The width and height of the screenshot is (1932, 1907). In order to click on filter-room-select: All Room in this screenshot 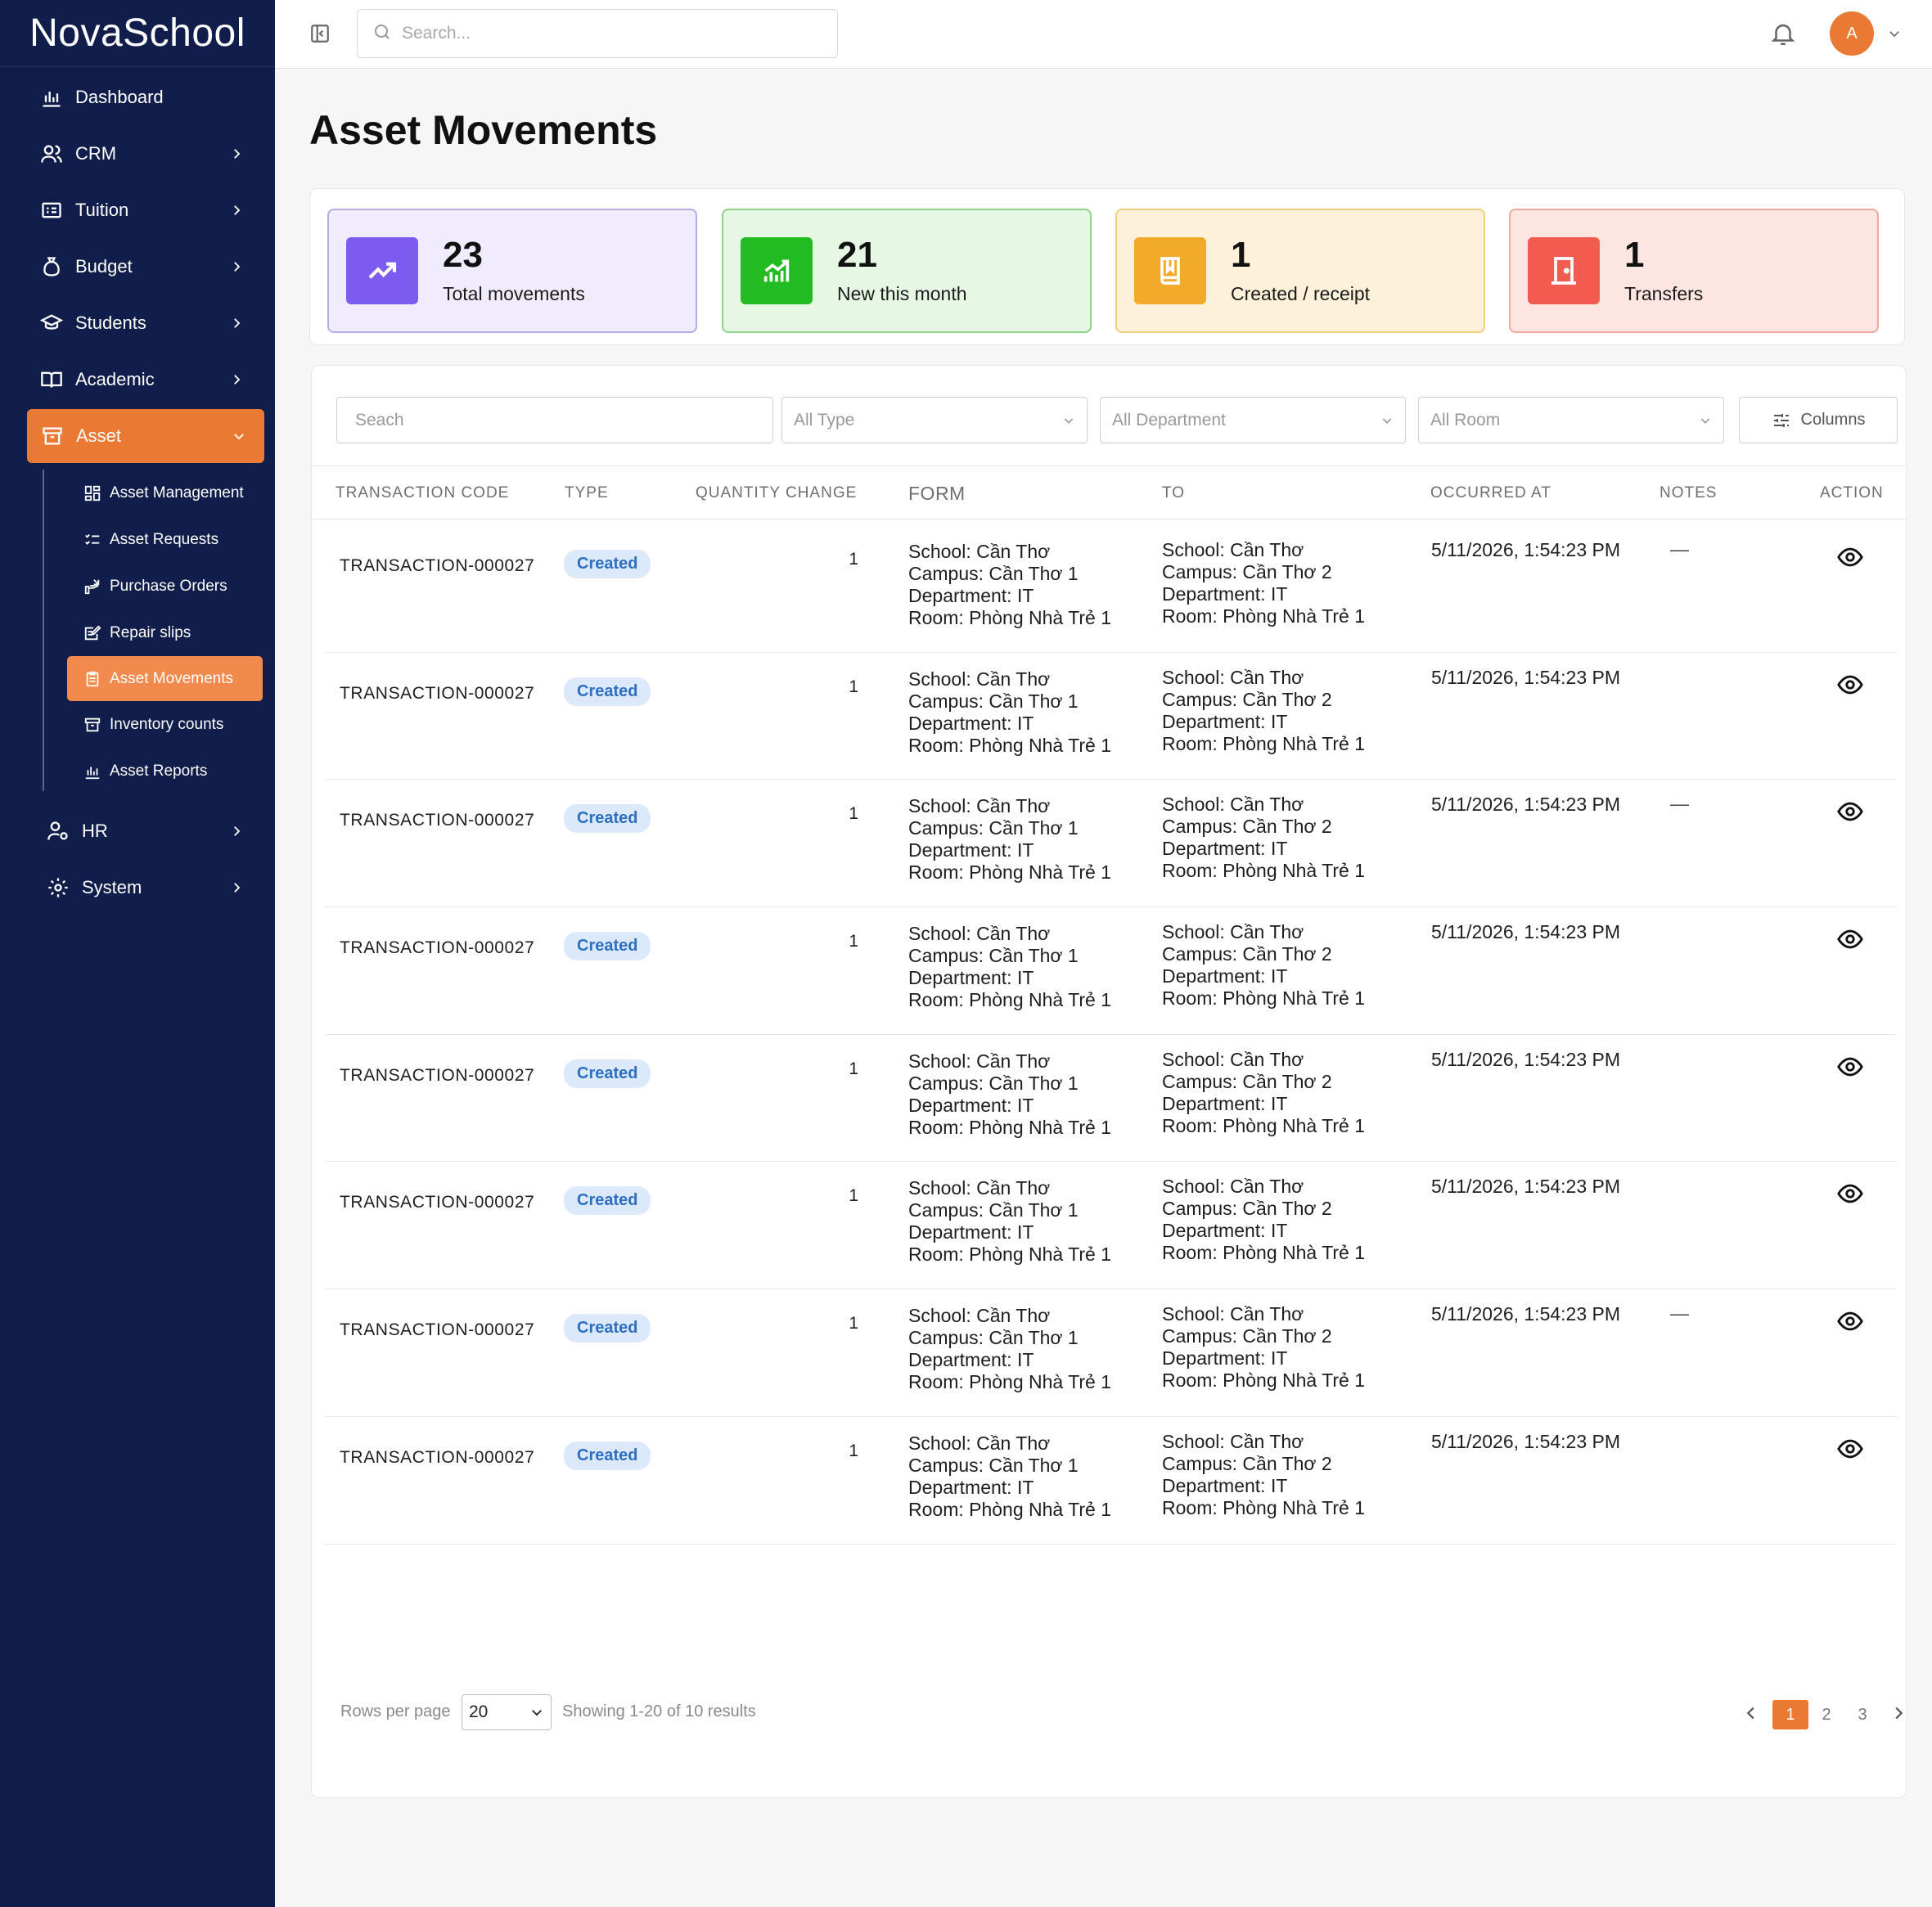, I will do `click(1571, 420)`.